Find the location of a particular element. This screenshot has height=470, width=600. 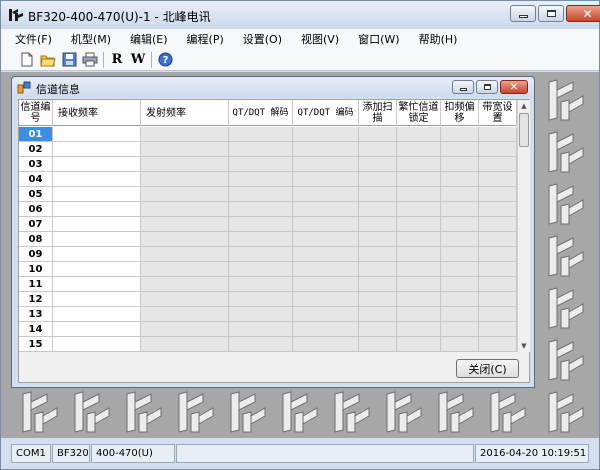

channel-minimize-button is located at coordinates (463, 87).